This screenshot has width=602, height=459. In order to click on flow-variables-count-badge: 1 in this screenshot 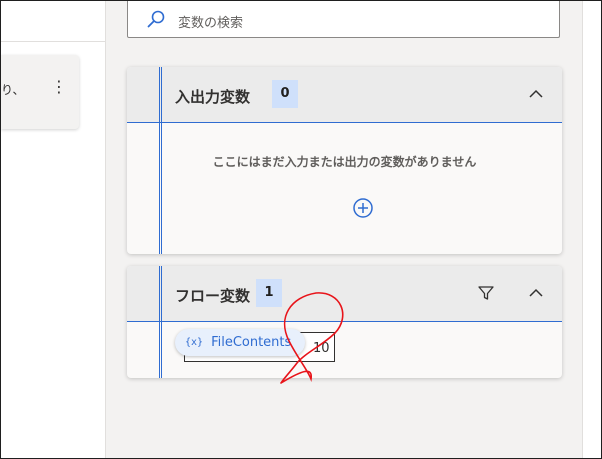, I will do `click(269, 293)`.